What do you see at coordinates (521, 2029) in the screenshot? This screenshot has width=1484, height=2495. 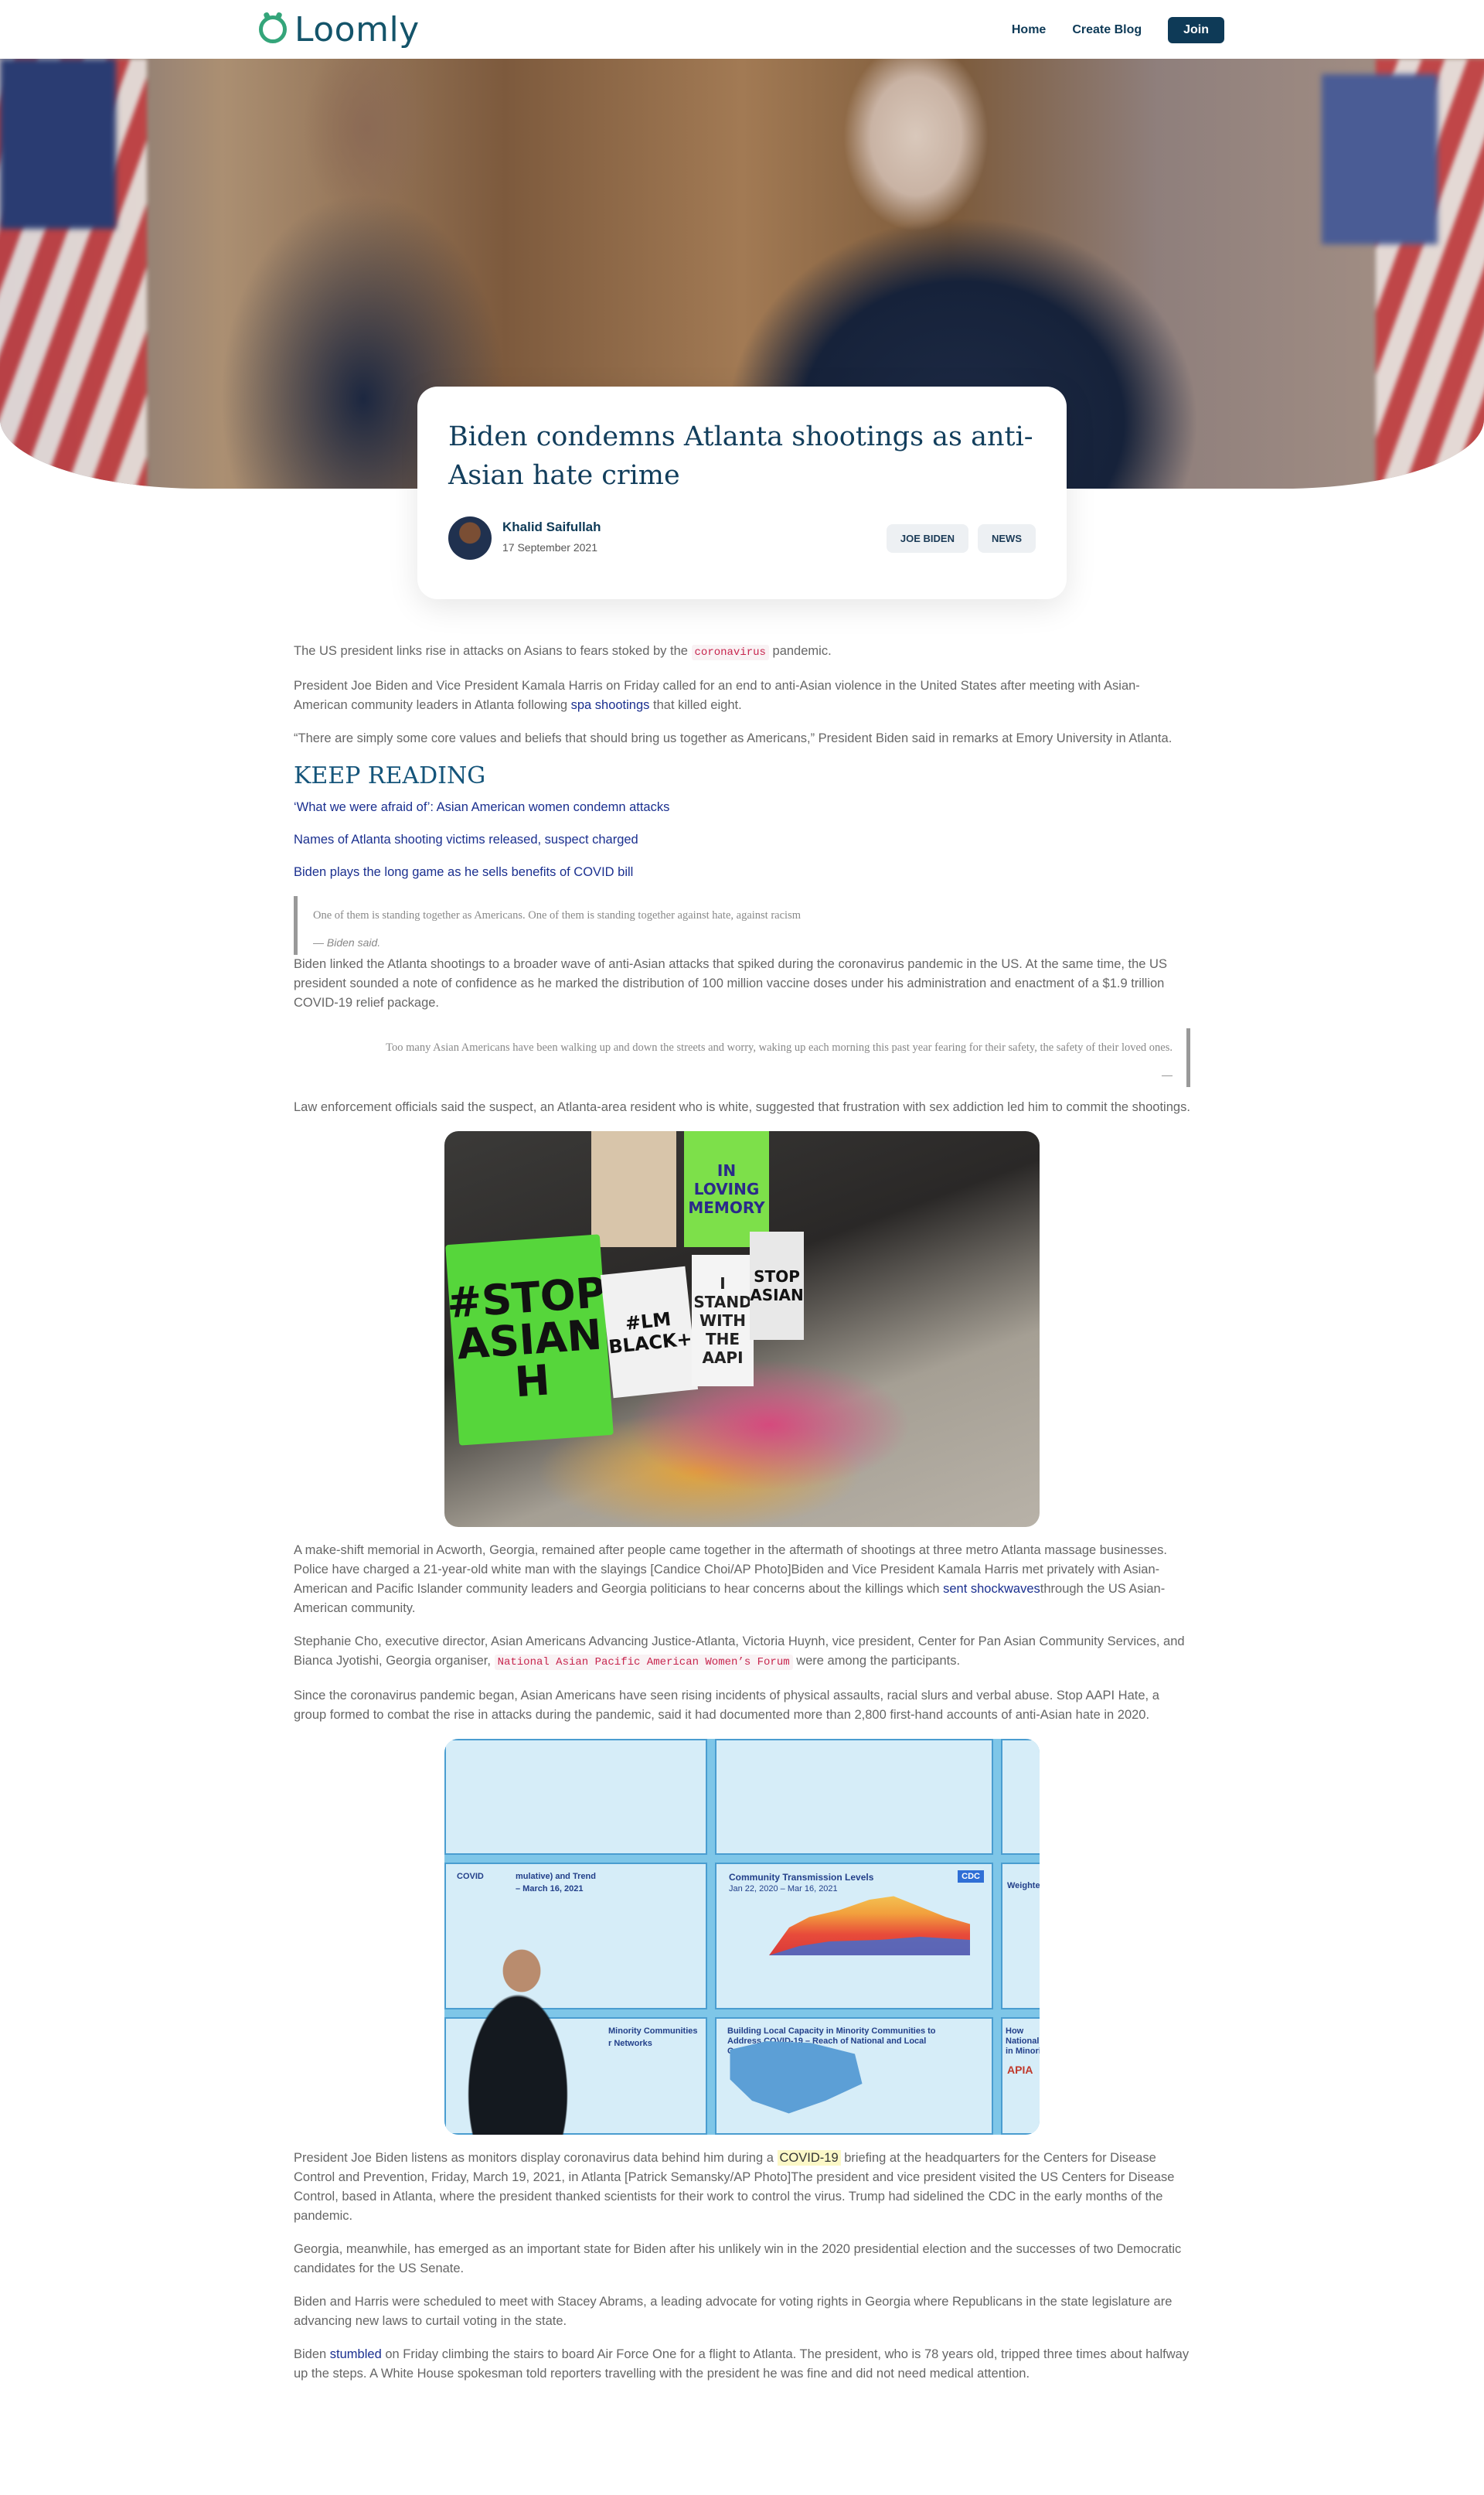 I see `president-figure` at bounding box center [521, 2029].